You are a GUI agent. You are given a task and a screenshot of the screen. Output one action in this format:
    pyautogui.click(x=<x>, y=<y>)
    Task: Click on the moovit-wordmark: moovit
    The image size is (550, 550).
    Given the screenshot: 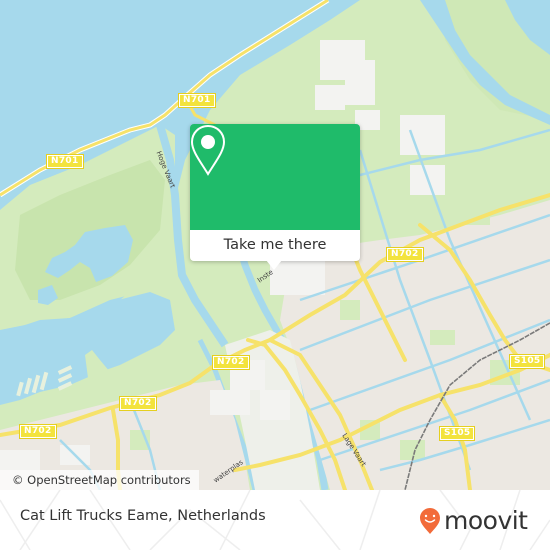 What is the action you would take?
    pyautogui.click(x=486, y=520)
    